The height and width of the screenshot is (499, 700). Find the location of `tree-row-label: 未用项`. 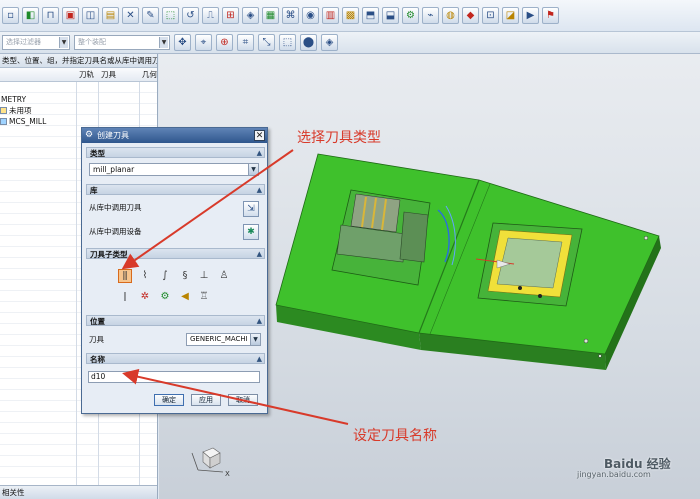

tree-row-label: 未用项 is located at coordinates (20, 110).